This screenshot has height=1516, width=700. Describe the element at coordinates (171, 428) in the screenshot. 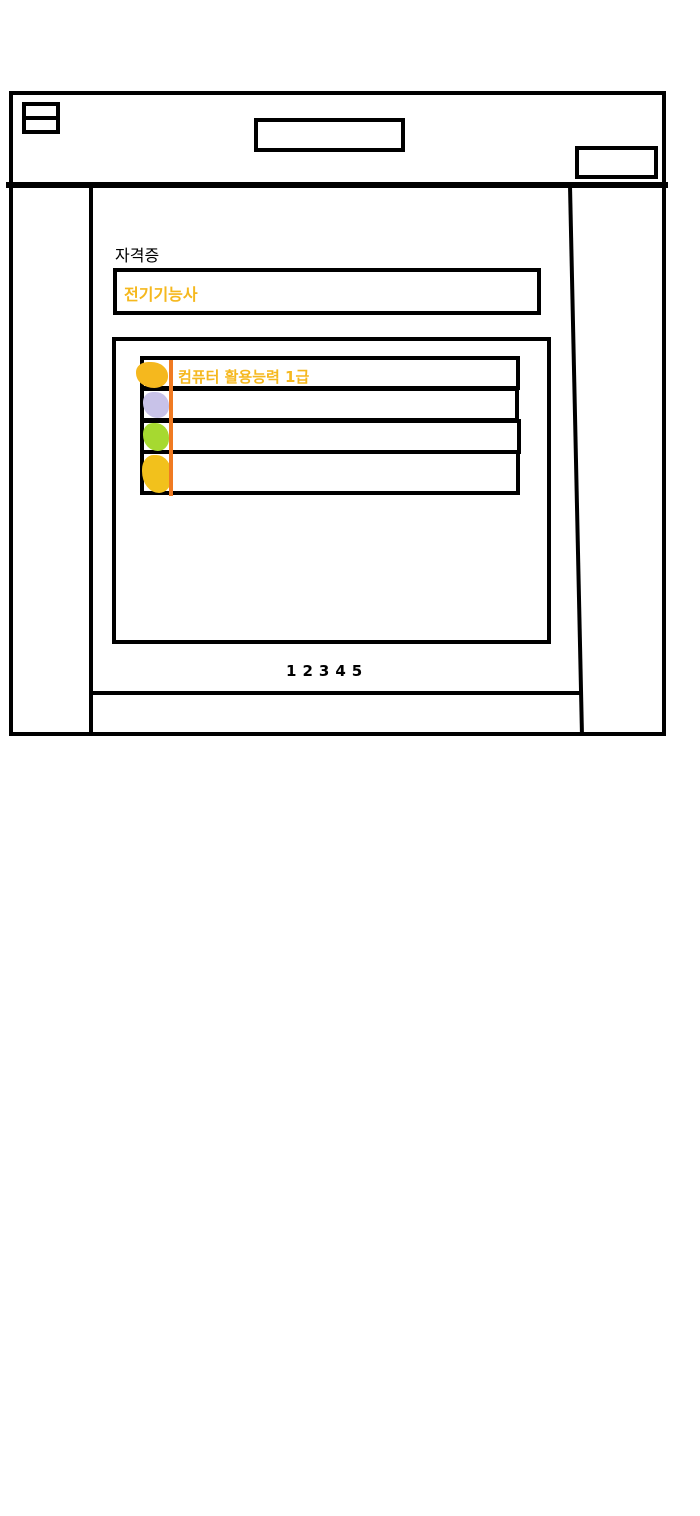

I see `list-accent-divider` at that location.